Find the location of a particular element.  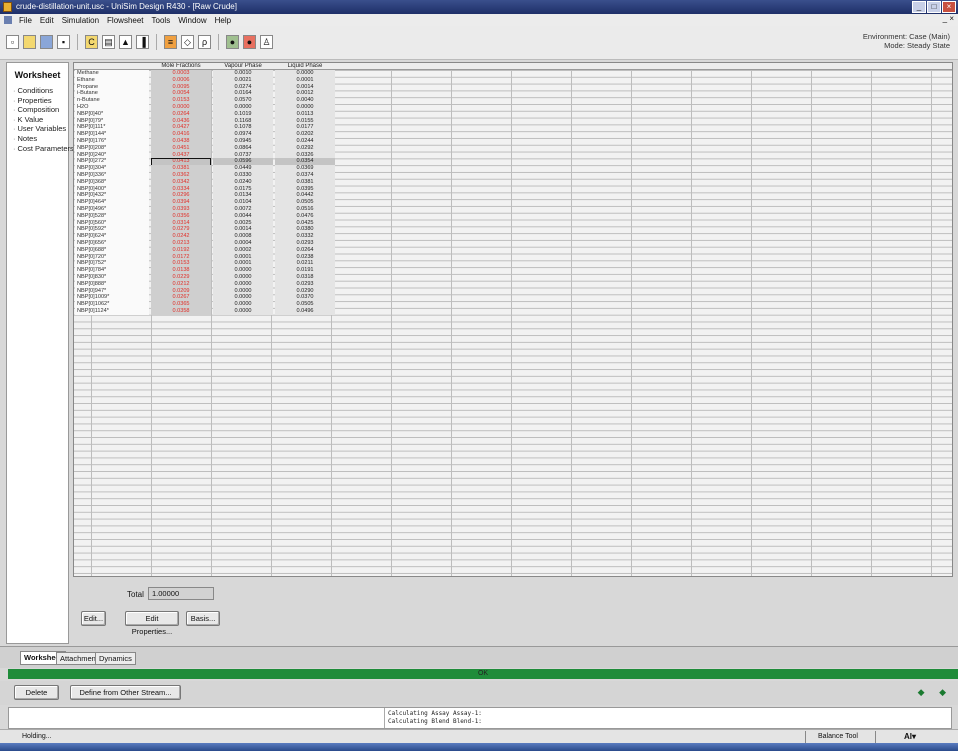

liquid-phase-cell: 0.0318 is located at coordinates (305, 277).